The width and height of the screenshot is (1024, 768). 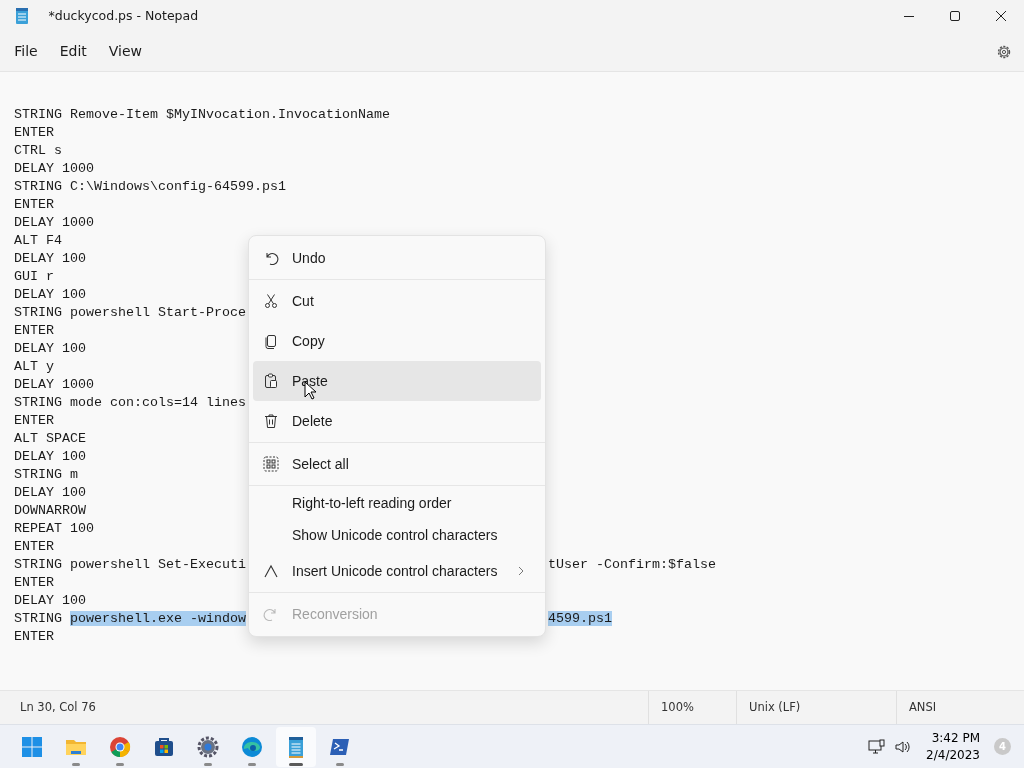 What do you see at coordinates (271, 464) in the screenshot?
I see `select-all-icon` at bounding box center [271, 464].